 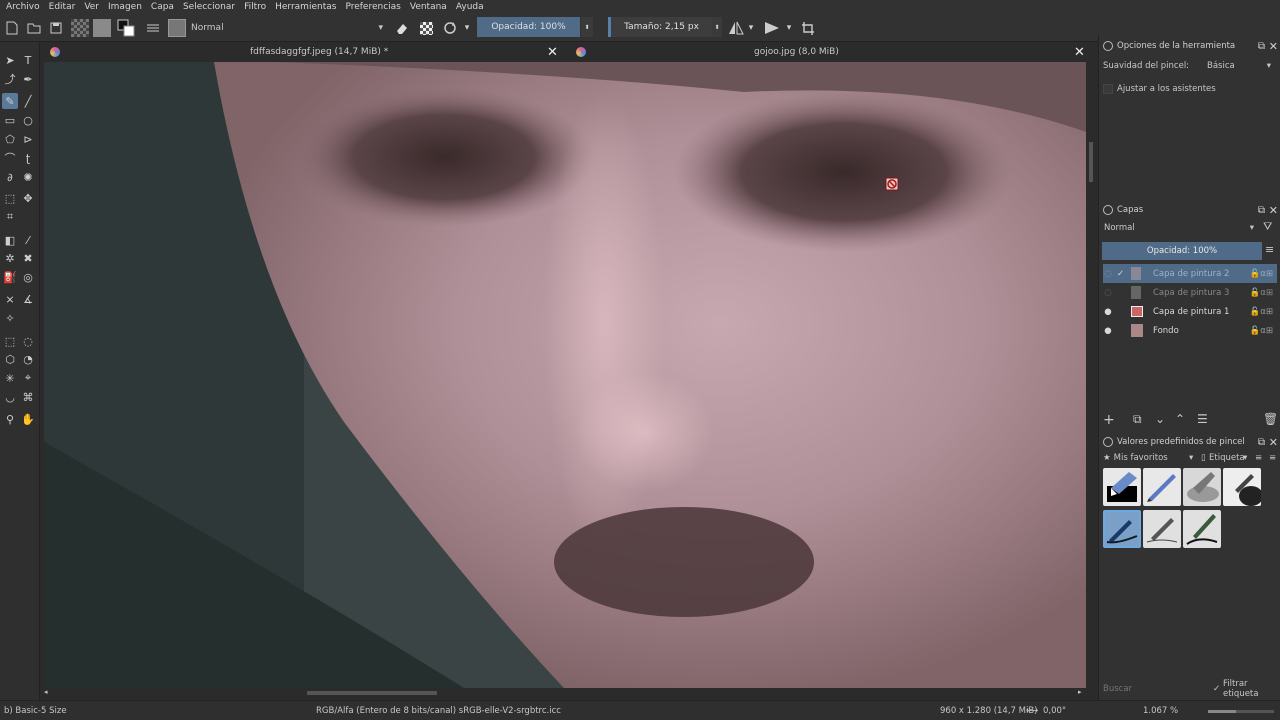 What do you see at coordinates (1160, 419) in the screenshot?
I see `move-layer-down-icon: ⌄` at bounding box center [1160, 419].